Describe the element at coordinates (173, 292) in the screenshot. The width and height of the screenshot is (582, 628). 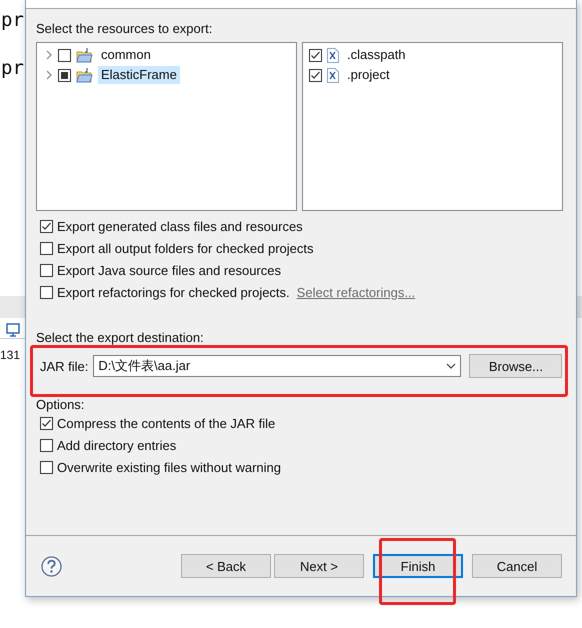
I see `option-label: Export refactorings for checked projects.` at that location.